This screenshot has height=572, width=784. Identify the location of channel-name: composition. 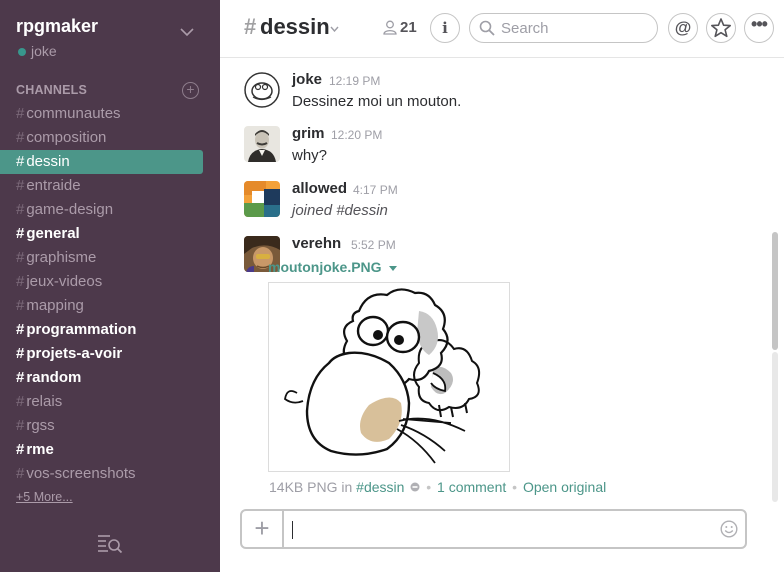
(66, 137).